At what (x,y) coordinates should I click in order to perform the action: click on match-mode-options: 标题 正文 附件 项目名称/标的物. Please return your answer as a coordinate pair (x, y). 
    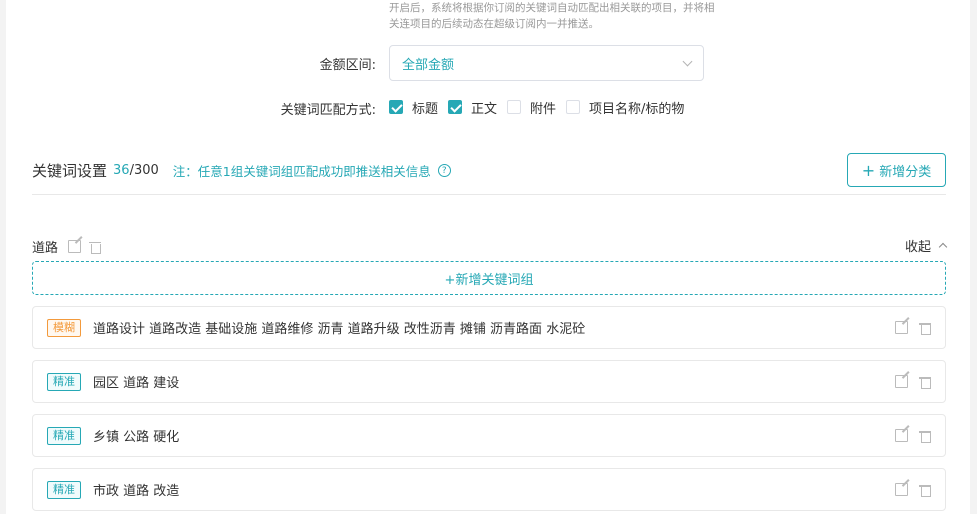
    Looking at the image, I should click on (541, 107).